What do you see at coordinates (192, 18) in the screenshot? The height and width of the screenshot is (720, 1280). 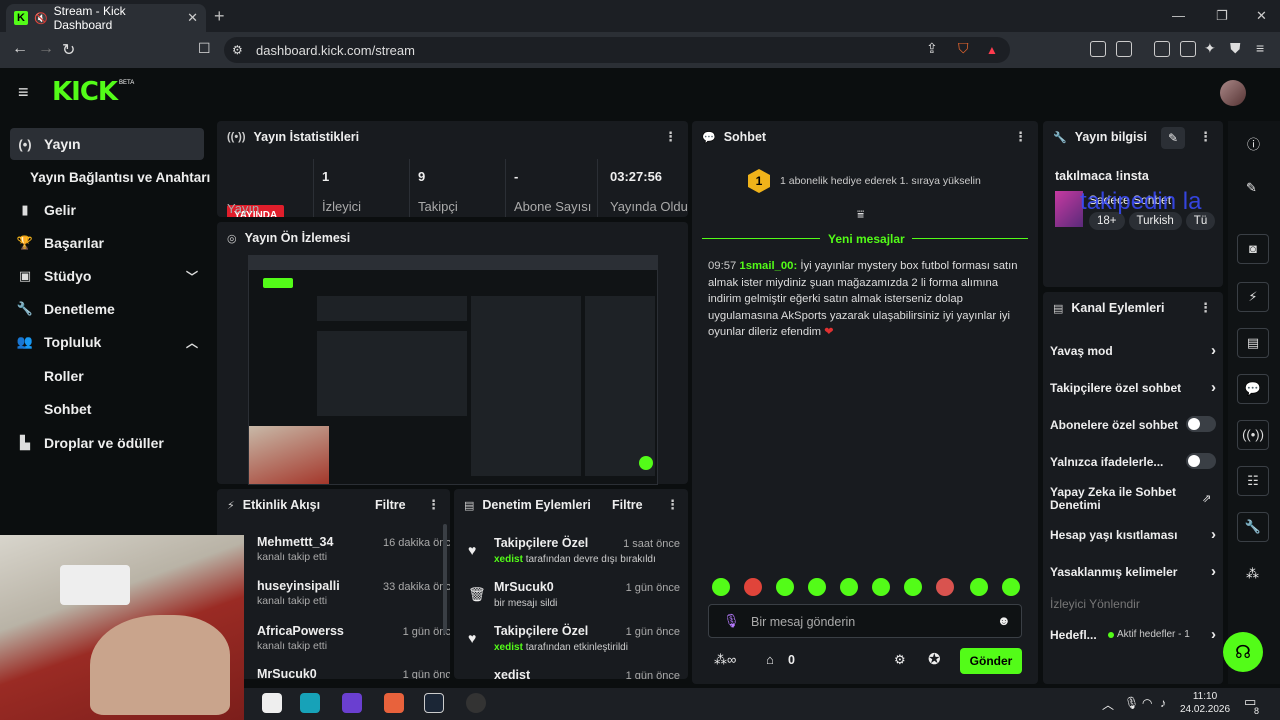 I see `close-tab-icon: ✕` at bounding box center [192, 18].